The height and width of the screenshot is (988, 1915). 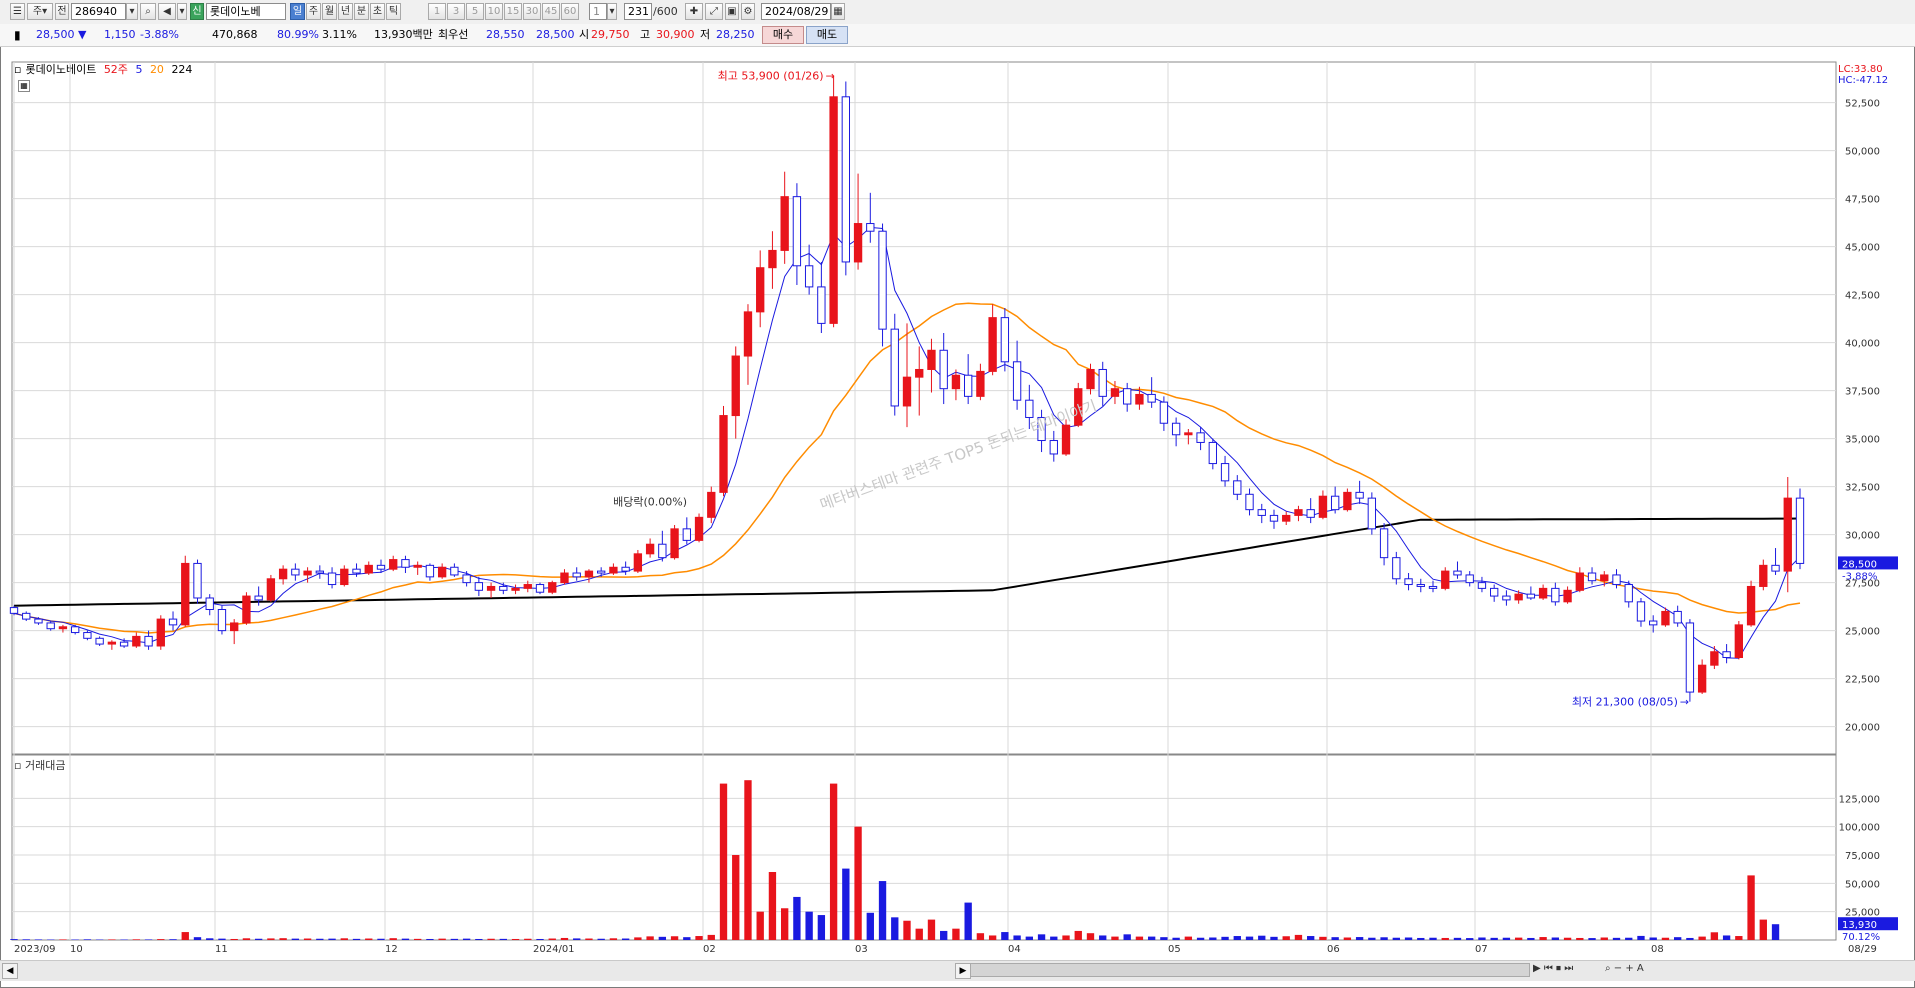 What do you see at coordinates (1568, 970) in the screenshot?
I see `playback-controls: ▶ ⏮ ⏹ ⏭` at bounding box center [1568, 970].